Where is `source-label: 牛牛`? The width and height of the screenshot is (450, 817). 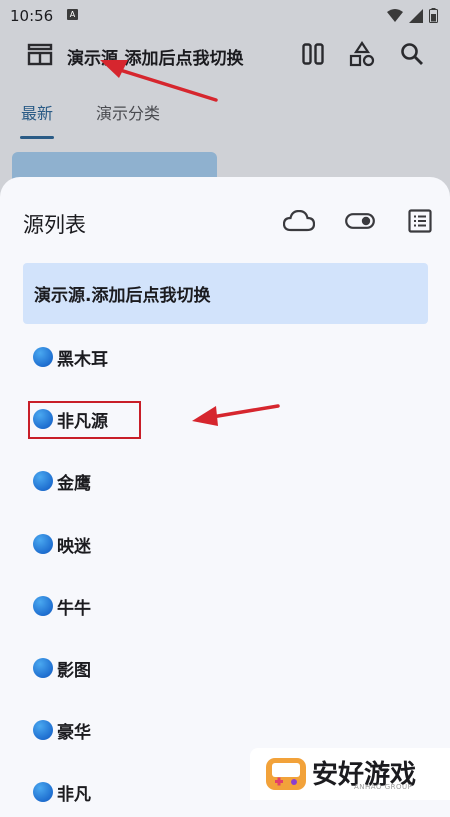
source-label: 牛牛 is located at coordinates (74, 608).